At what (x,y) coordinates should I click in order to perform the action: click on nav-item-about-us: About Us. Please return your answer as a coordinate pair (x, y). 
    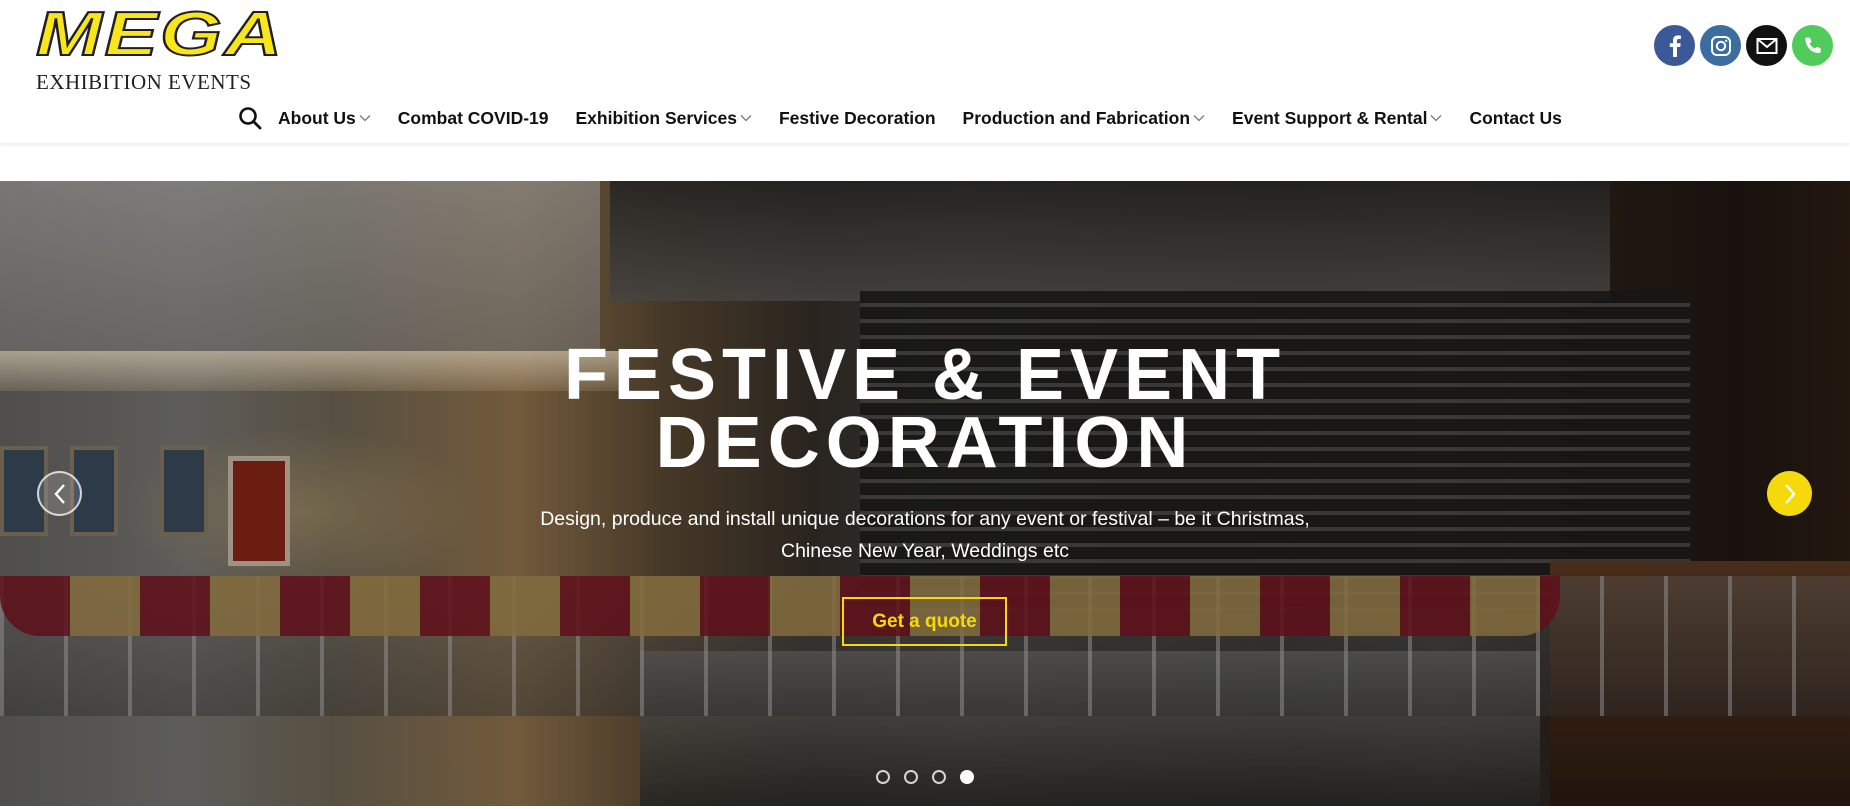
    Looking at the image, I should click on (324, 118).